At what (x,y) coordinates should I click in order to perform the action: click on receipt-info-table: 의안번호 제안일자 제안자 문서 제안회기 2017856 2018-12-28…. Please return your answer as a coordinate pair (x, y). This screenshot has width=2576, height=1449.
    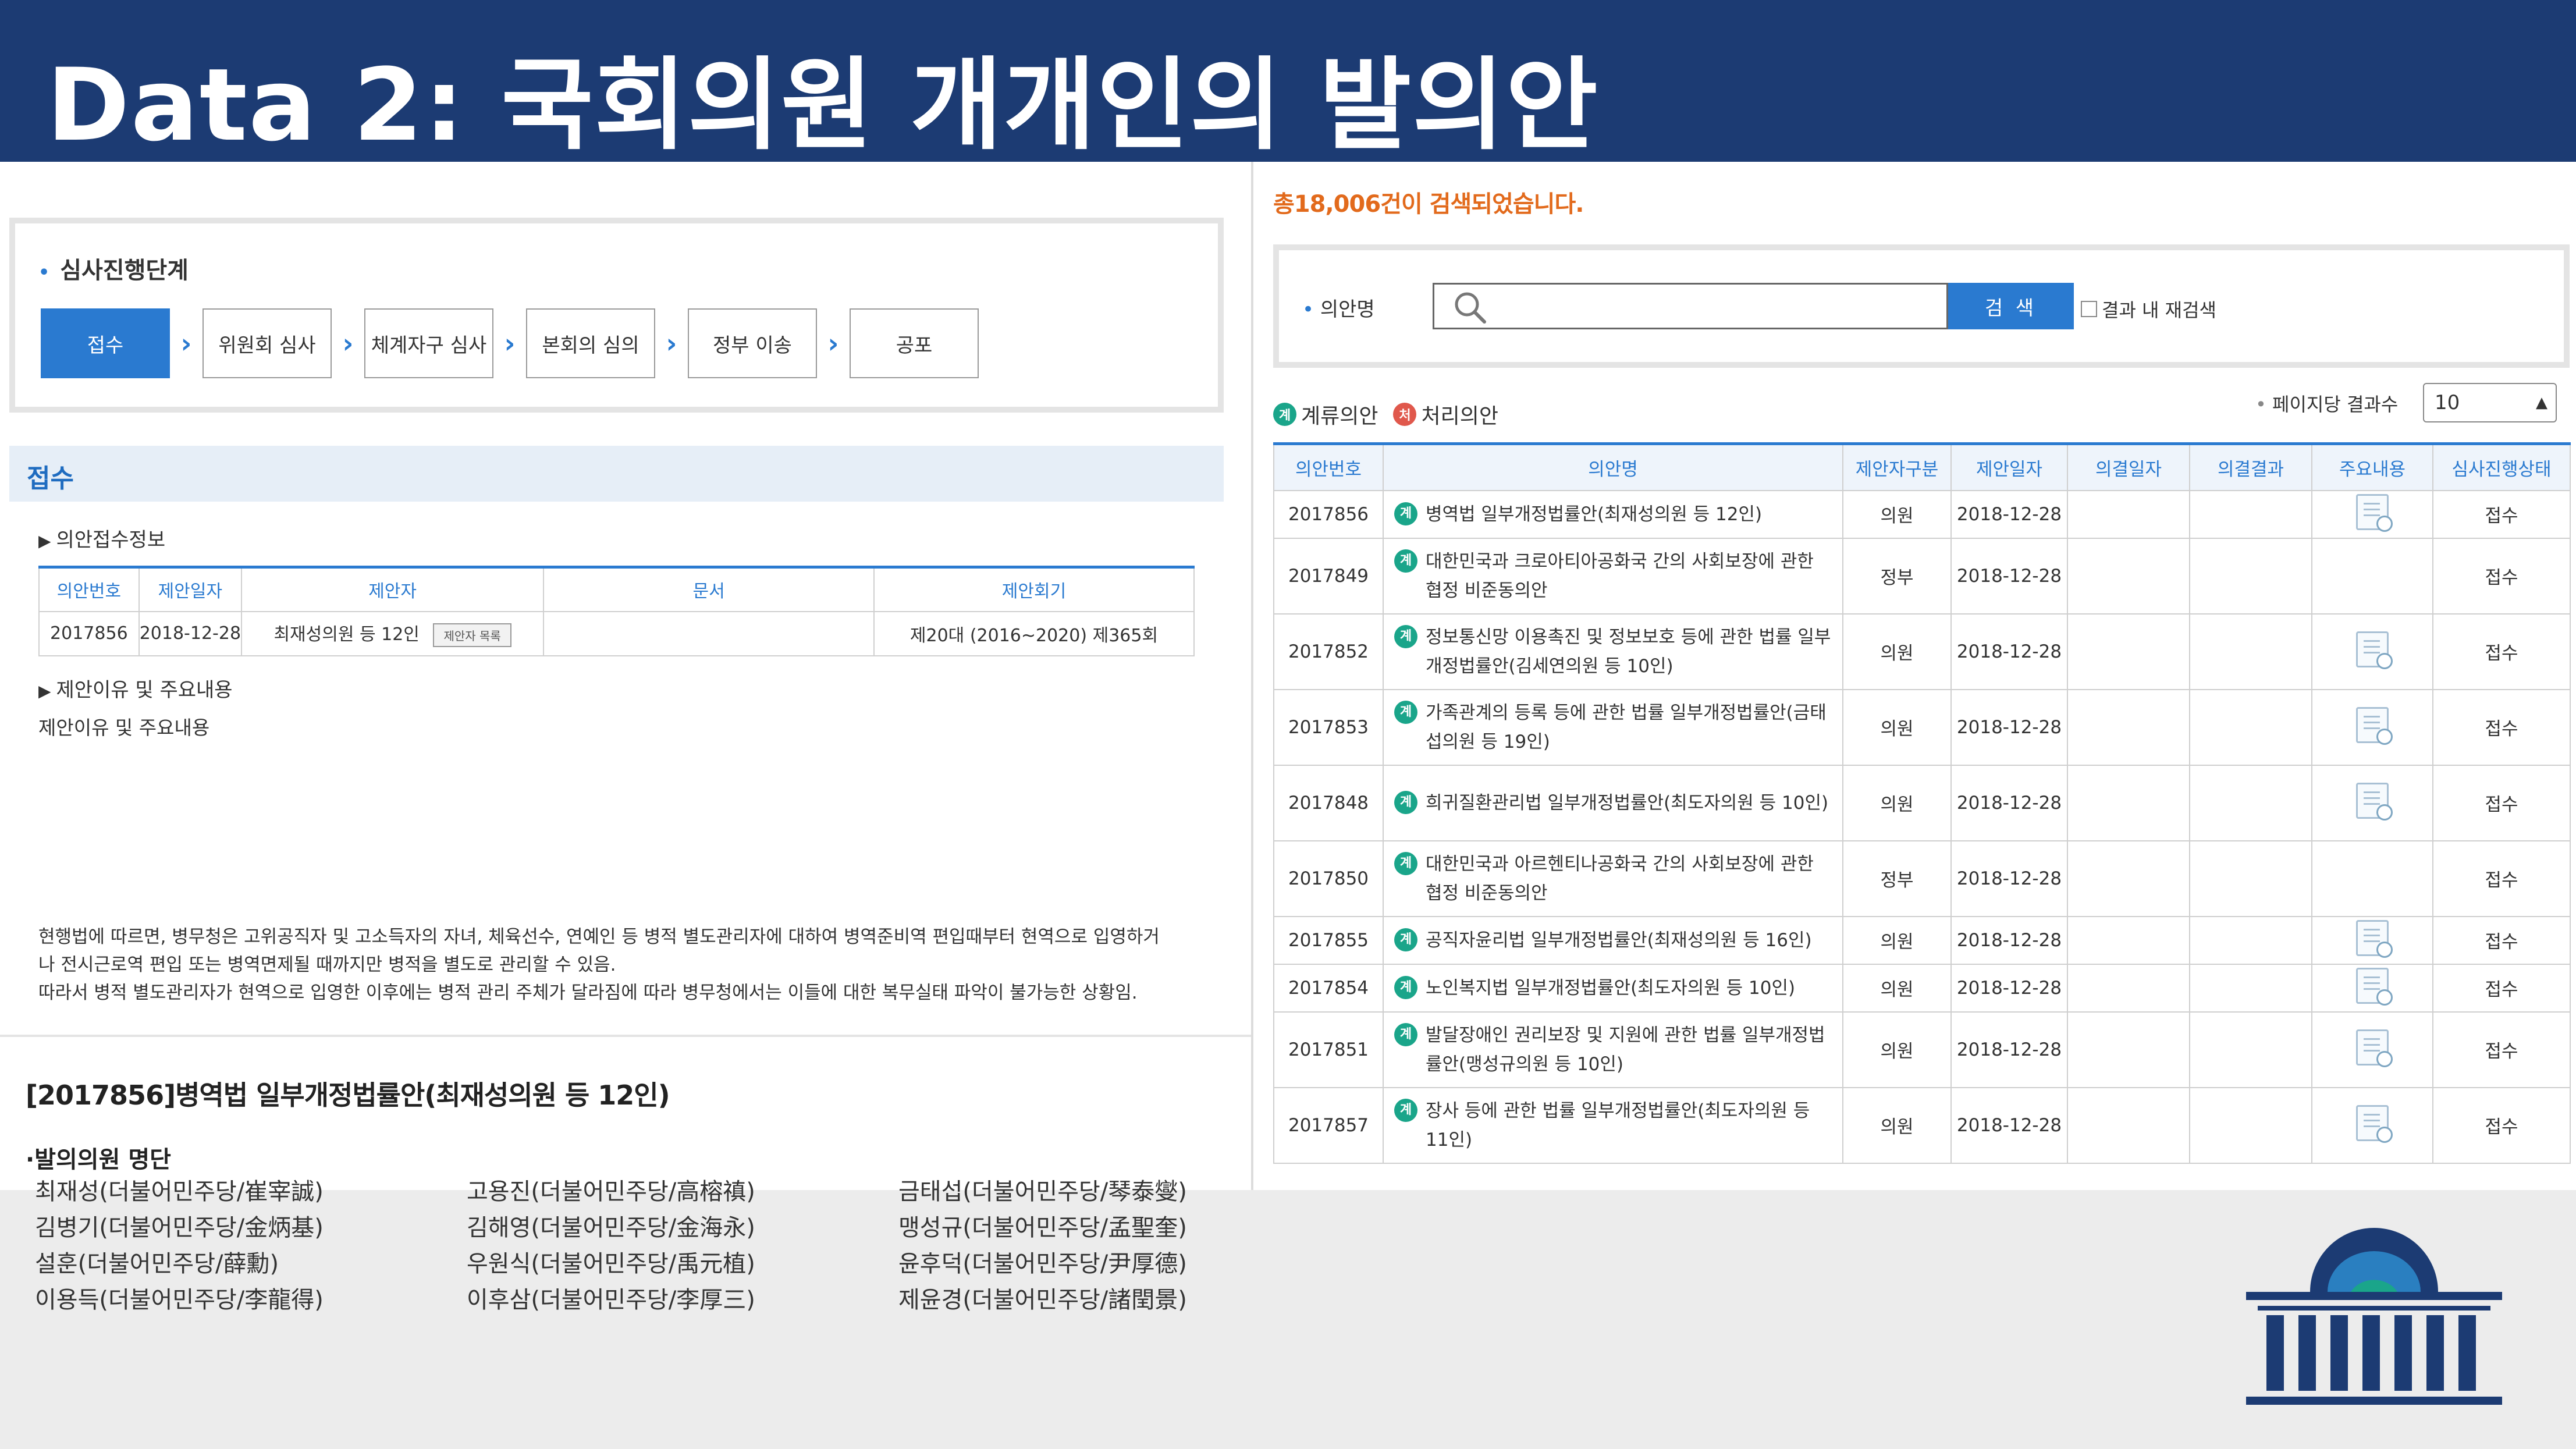
    Looking at the image, I should click on (617, 611).